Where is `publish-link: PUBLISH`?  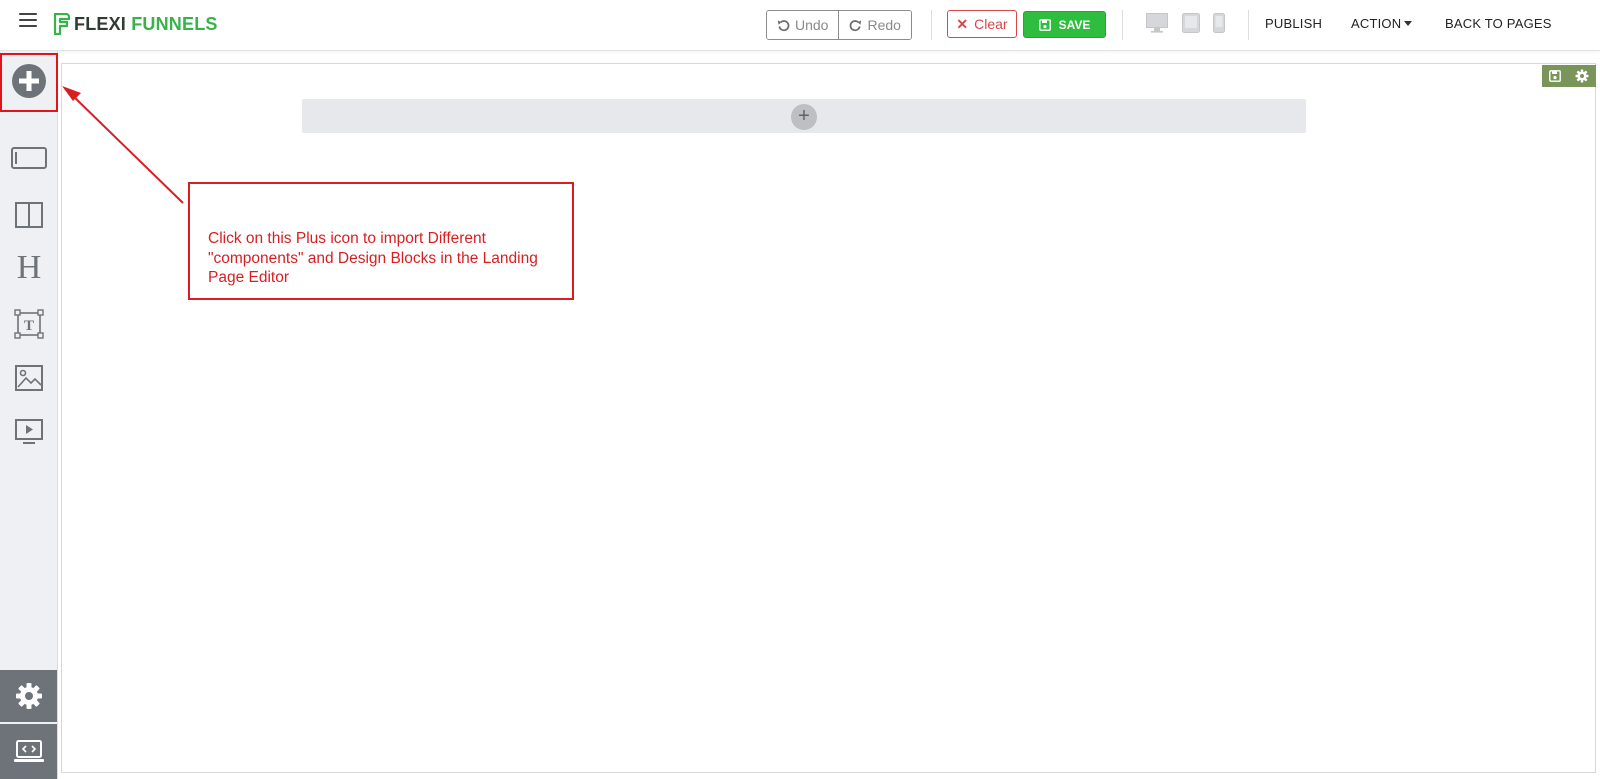 publish-link: PUBLISH is located at coordinates (1293, 23).